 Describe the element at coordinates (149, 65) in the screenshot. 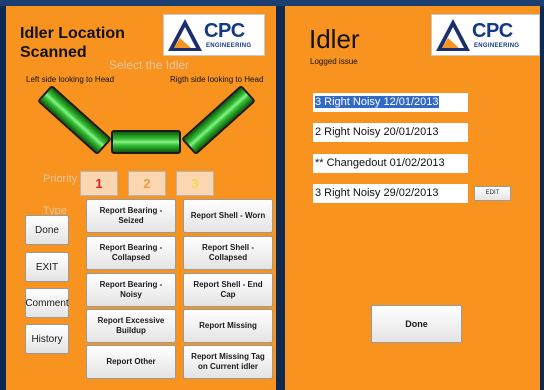

I see `select-idler-label: Select the Idler` at that location.